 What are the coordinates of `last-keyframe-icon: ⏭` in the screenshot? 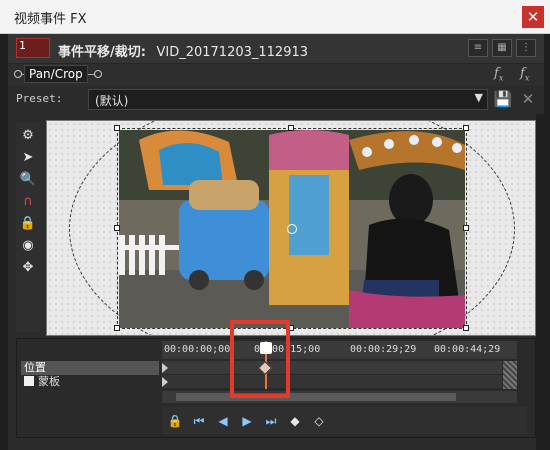 It's located at (271, 421).